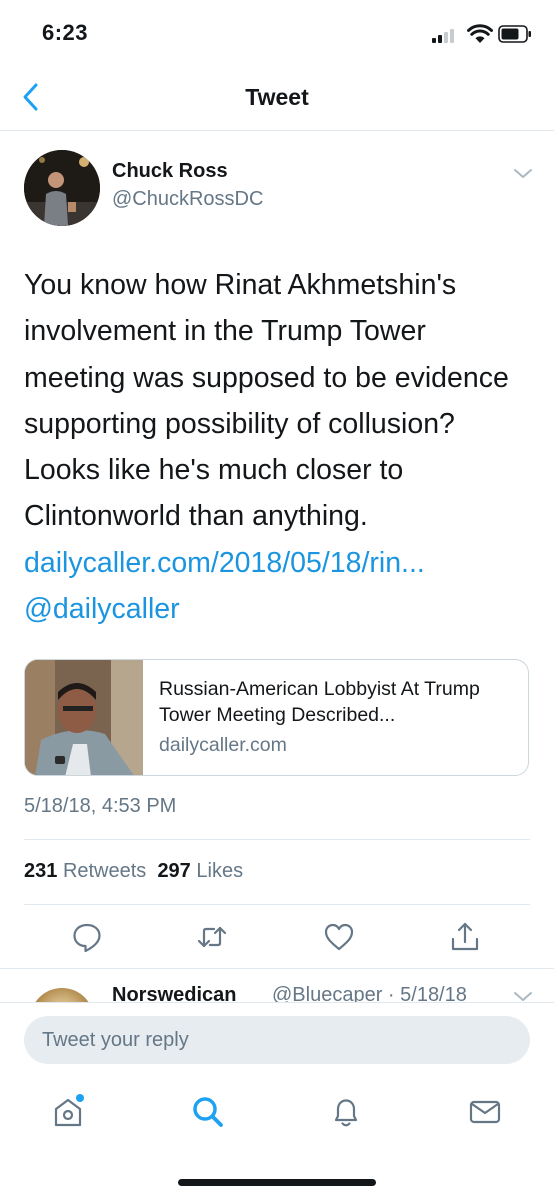  I want to click on tab-messages, so click(485, 1112).